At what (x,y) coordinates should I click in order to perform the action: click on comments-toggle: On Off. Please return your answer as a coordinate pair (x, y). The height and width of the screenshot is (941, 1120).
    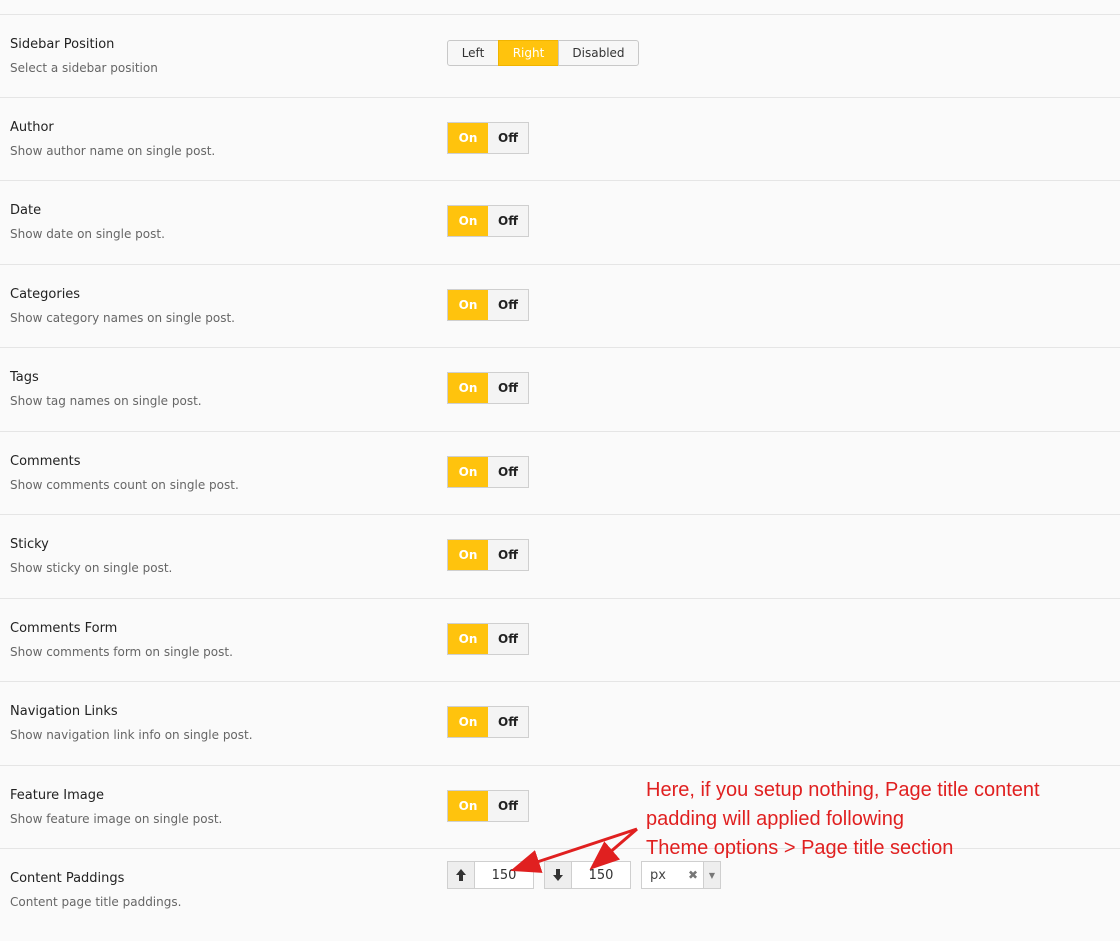
    Looking at the image, I should click on (488, 472).